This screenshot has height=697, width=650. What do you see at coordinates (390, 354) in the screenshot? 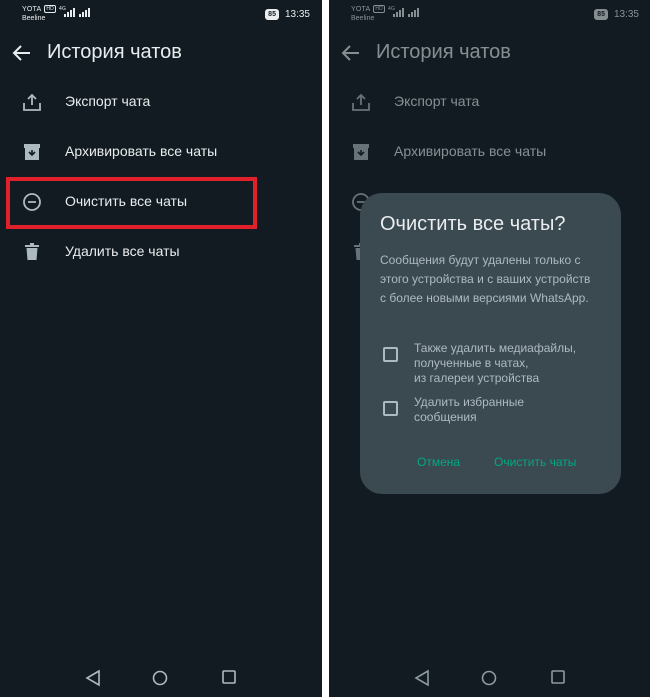
I see `delete-media-checkbox` at bounding box center [390, 354].